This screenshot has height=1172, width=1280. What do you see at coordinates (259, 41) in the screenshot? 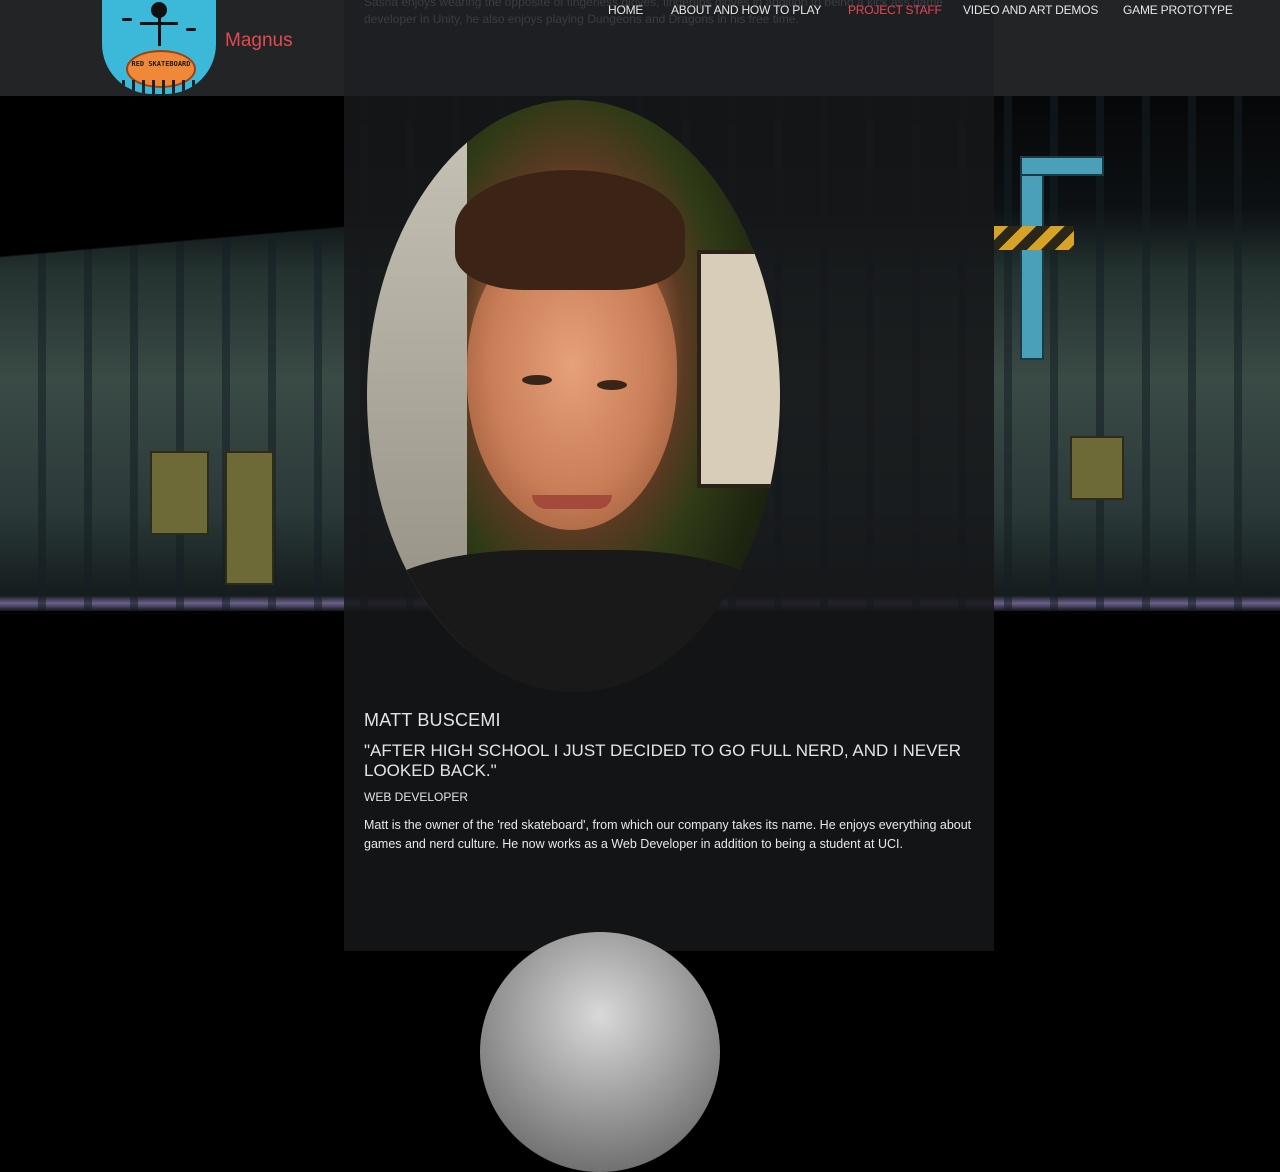
I see `brand-name: Magnus` at bounding box center [259, 41].